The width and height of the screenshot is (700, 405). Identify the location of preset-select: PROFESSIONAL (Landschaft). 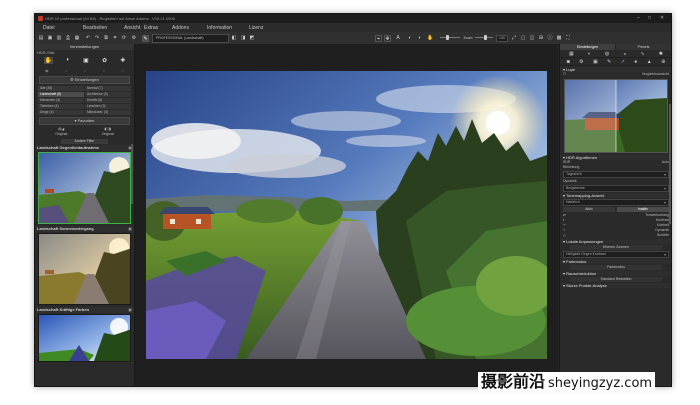
(190, 38).